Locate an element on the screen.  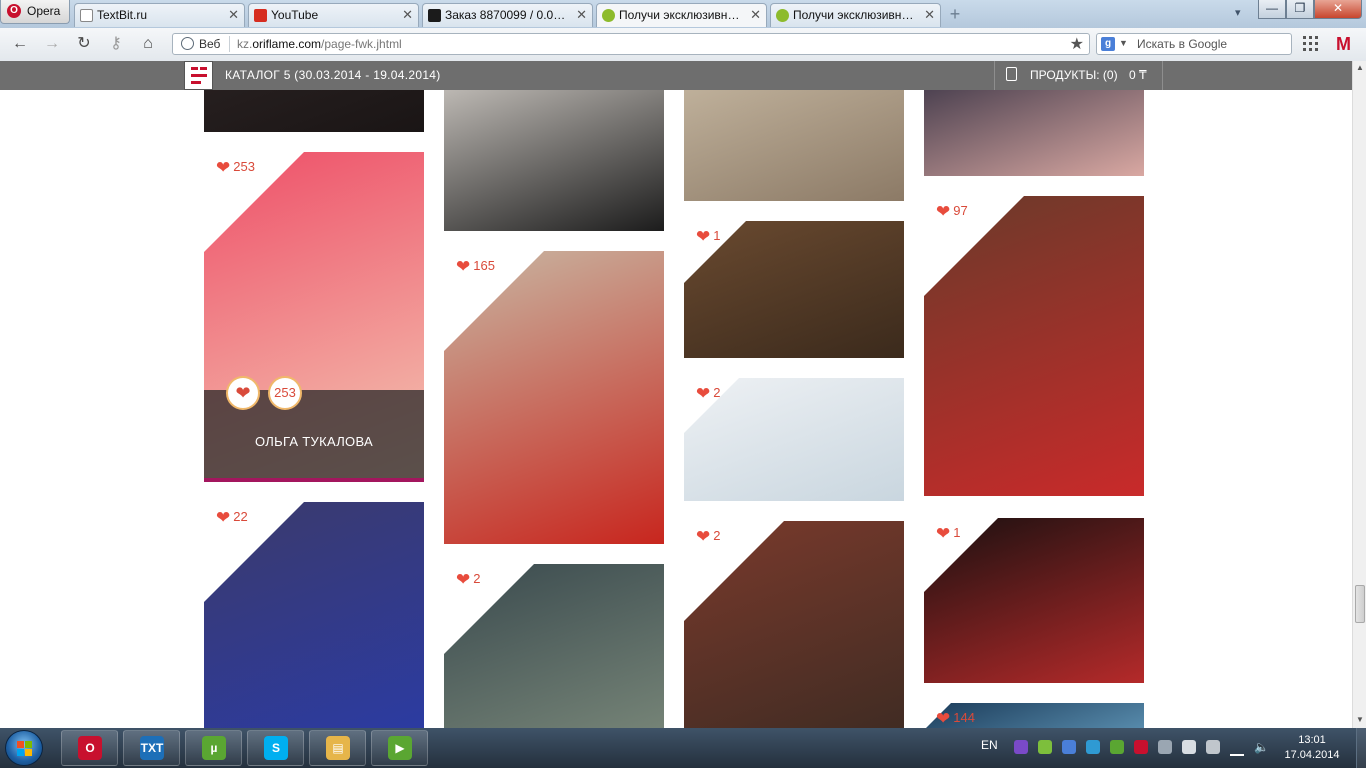
taskbar-utorrent-button: µ is located at coordinates (213, 748).